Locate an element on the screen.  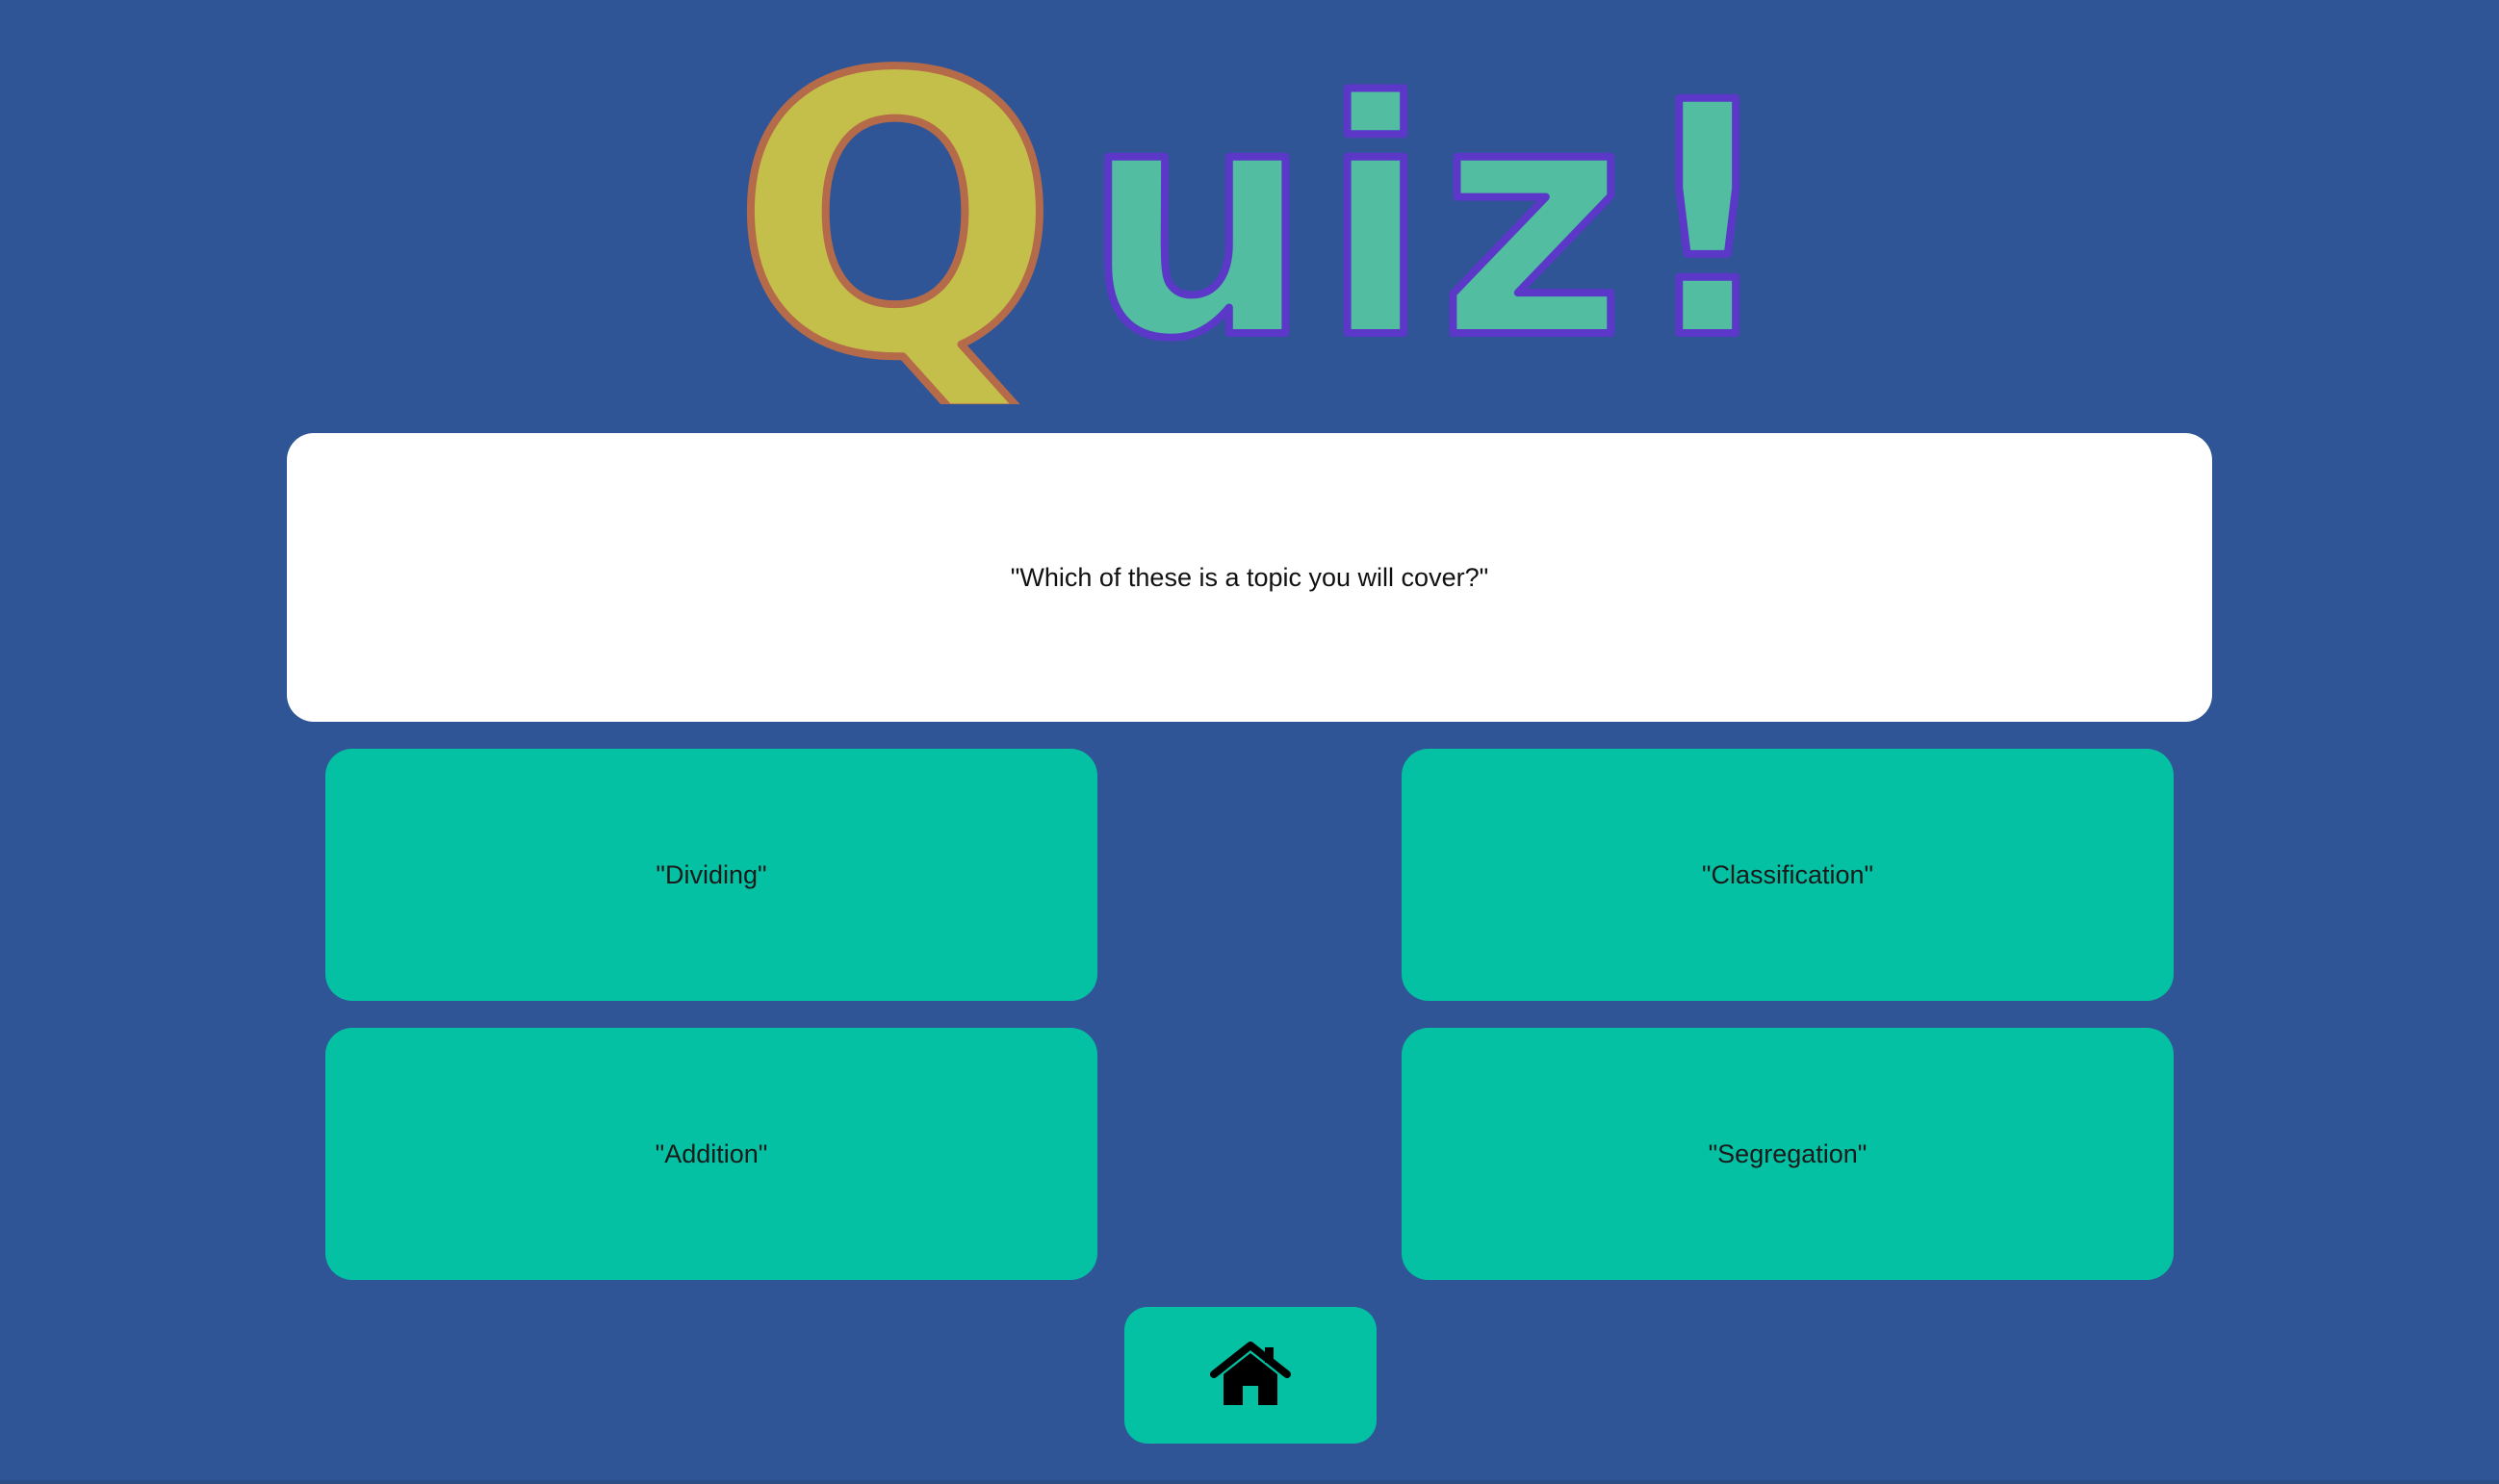
answer-label: "Classification" is located at coordinates (1787, 874).